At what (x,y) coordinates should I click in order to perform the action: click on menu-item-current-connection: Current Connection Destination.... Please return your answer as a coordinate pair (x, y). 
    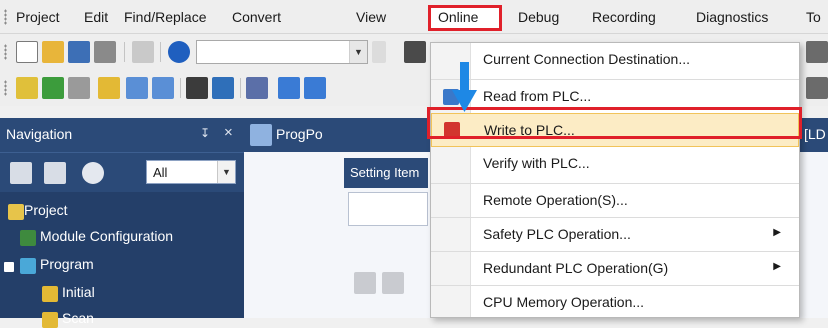
    Looking at the image, I should click on (615, 60).